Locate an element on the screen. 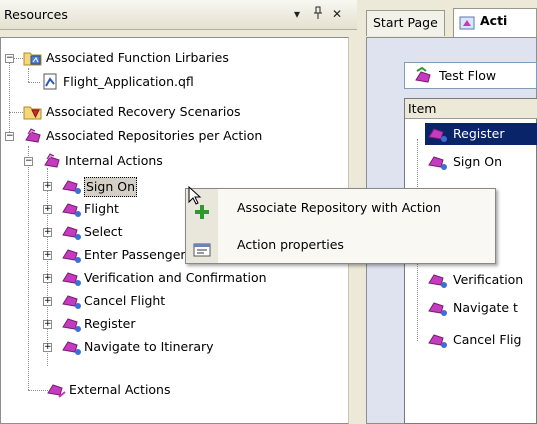  tab-active-label: Acti is located at coordinates (494, 20).